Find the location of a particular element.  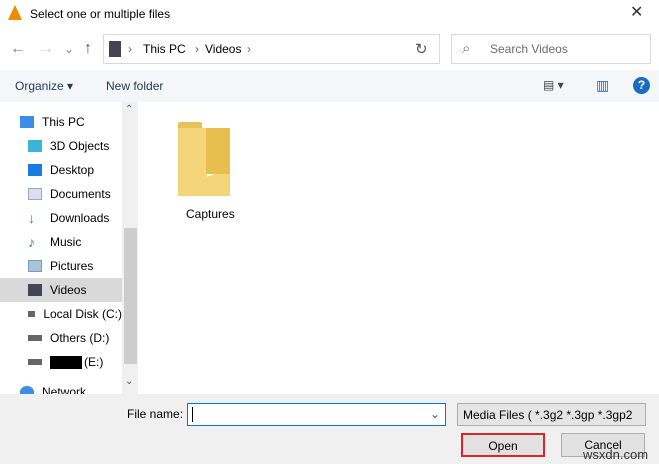

sidebar-item-videos: Videos is located at coordinates (61, 290).